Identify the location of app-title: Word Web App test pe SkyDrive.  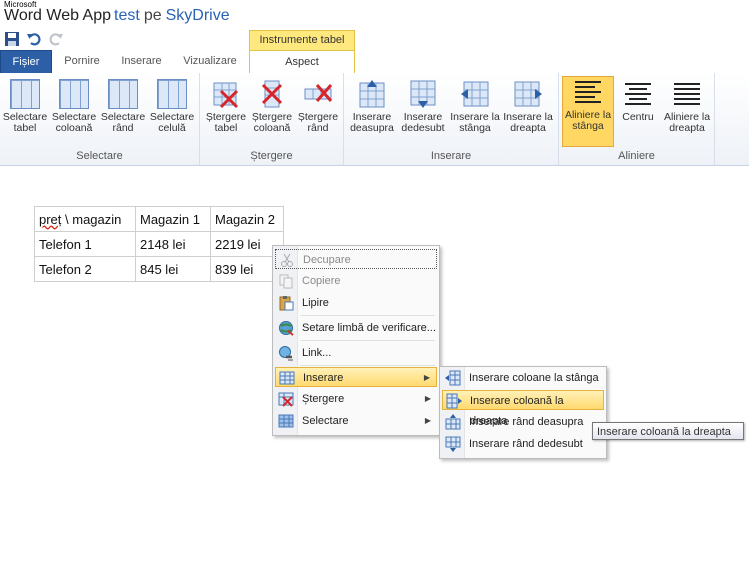
(117, 16).